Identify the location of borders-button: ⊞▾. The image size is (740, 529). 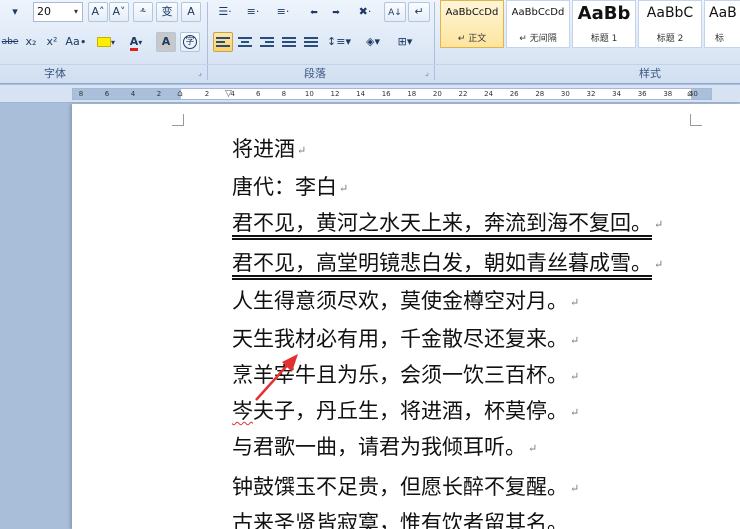
(405, 42).